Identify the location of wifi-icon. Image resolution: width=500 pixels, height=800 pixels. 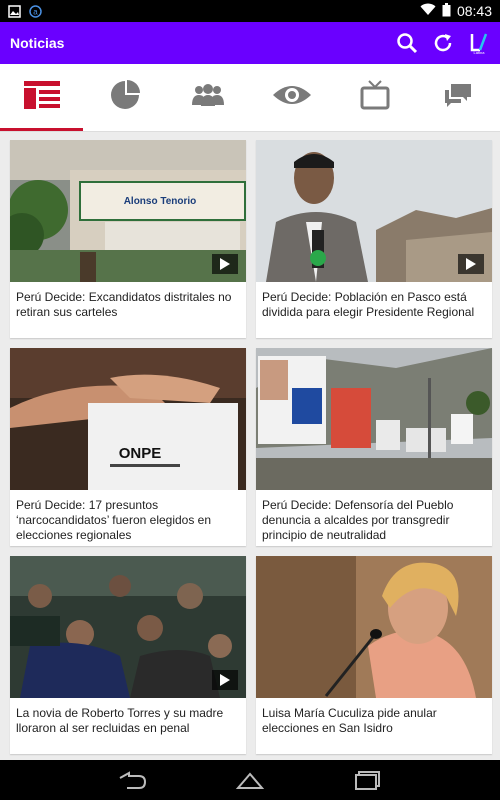
(428, 11).